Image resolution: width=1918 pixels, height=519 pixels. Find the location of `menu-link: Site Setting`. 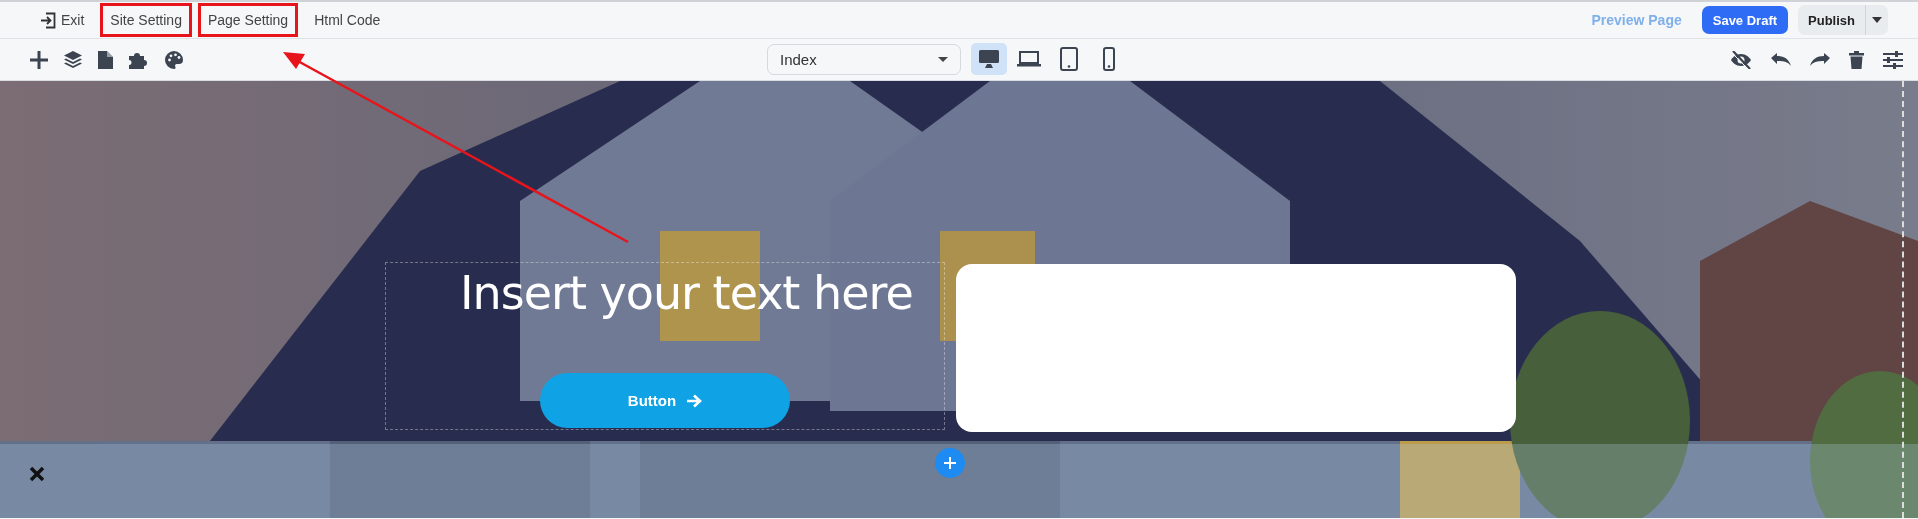

menu-link: Site Setting is located at coordinates (146, 20).